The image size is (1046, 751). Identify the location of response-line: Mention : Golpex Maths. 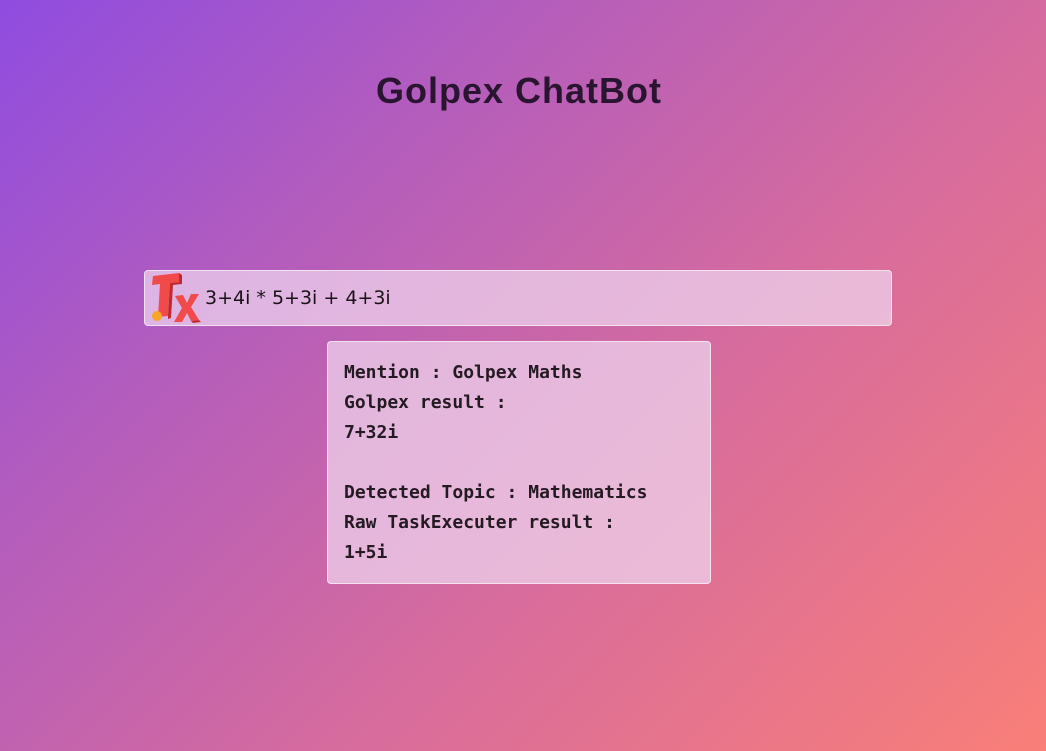
(463, 372).